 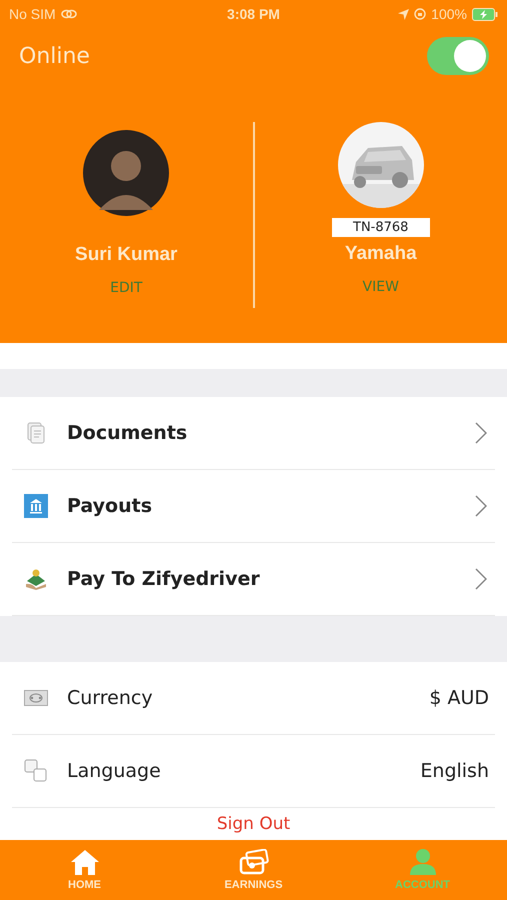 I want to click on setting-label: Currency, so click(x=110, y=698).